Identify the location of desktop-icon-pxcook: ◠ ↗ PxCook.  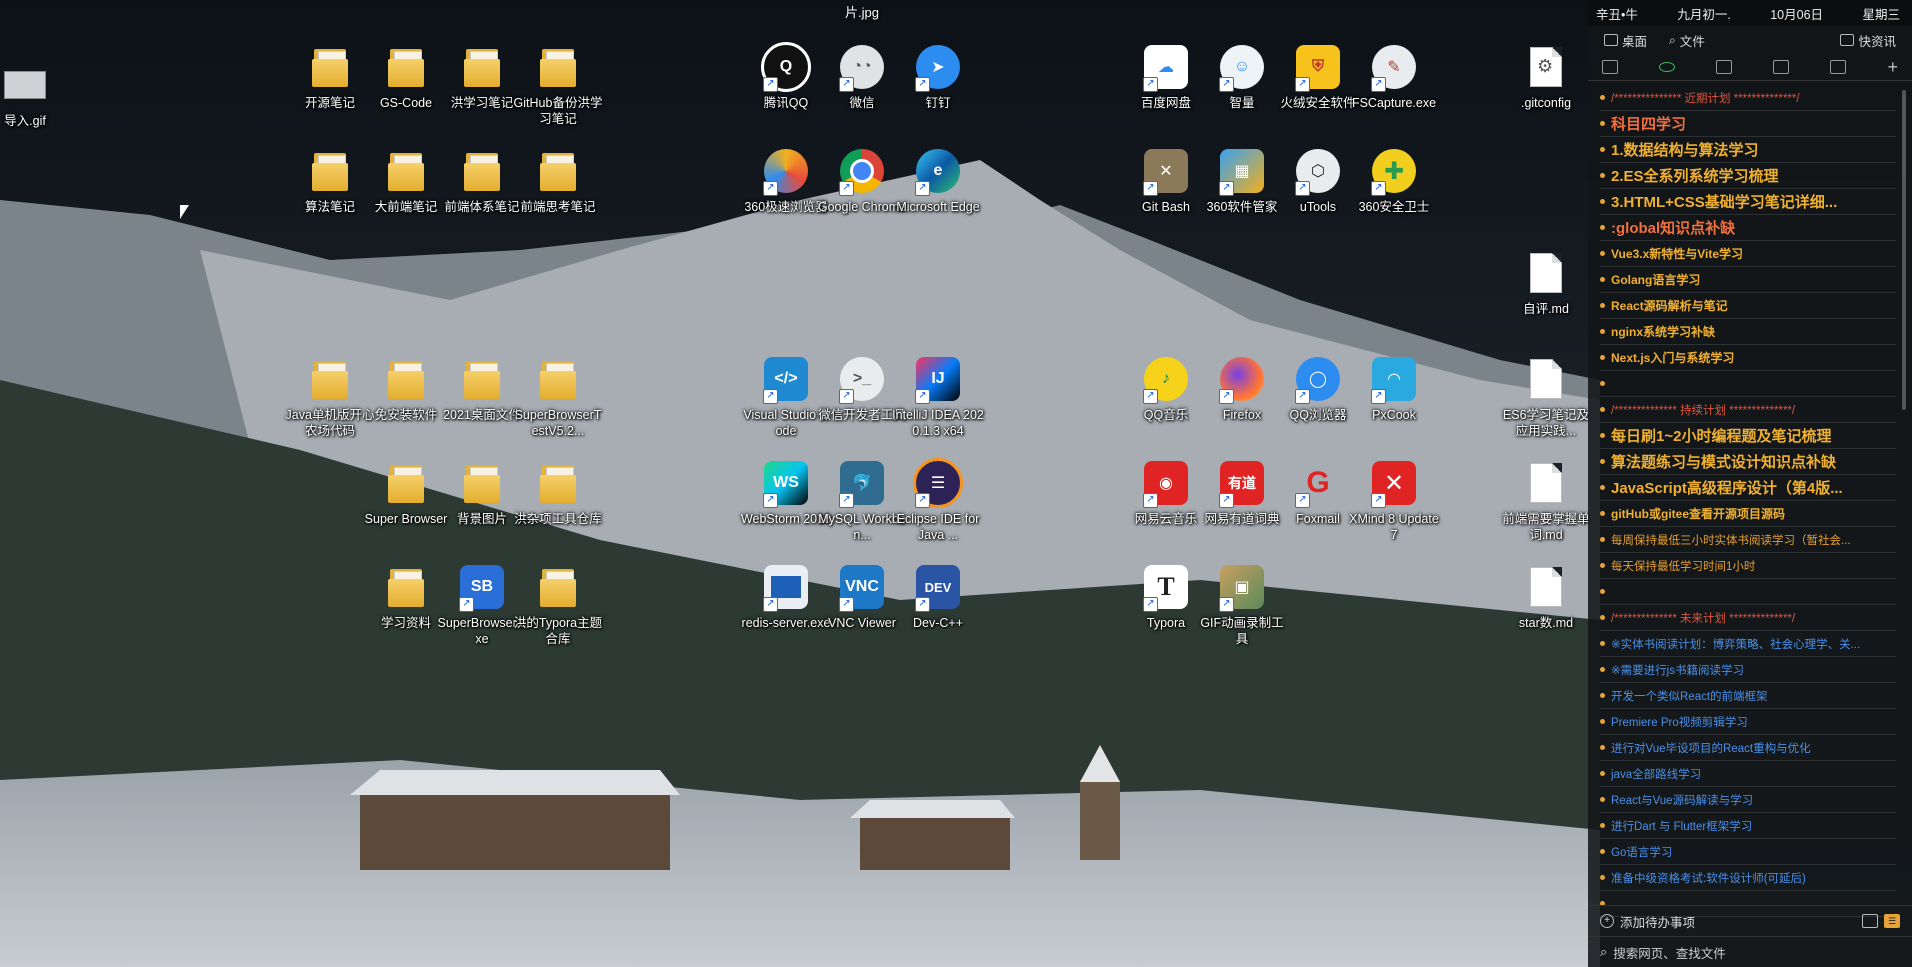
(1394, 402).